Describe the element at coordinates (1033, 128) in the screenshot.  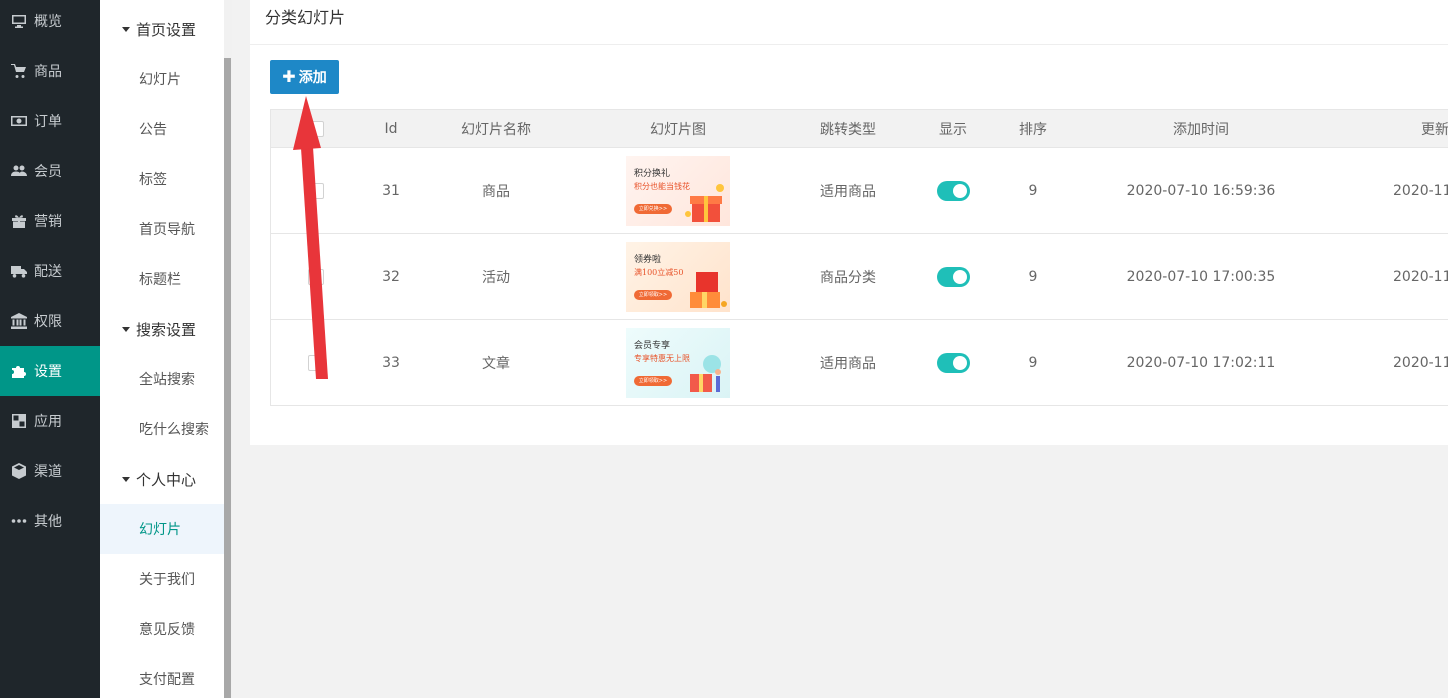
I see `header-sort: 排序` at that location.